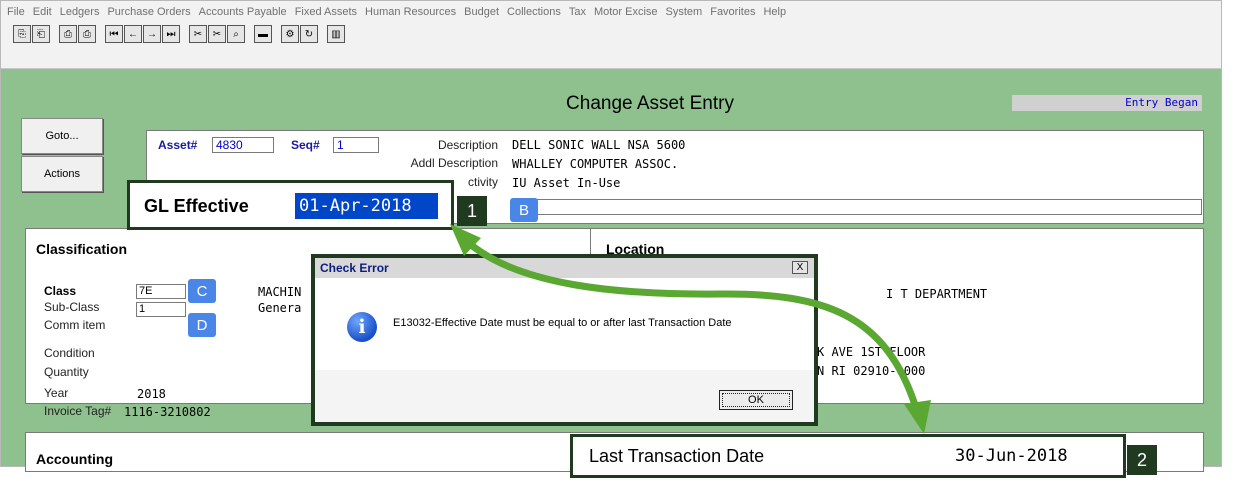 Image resolution: width=1240 pixels, height=496 pixels. Describe the element at coordinates (848, 456) in the screenshot. I see `last-transaction-callout: Last Transaction Date 30-Jun-2018` at that location.